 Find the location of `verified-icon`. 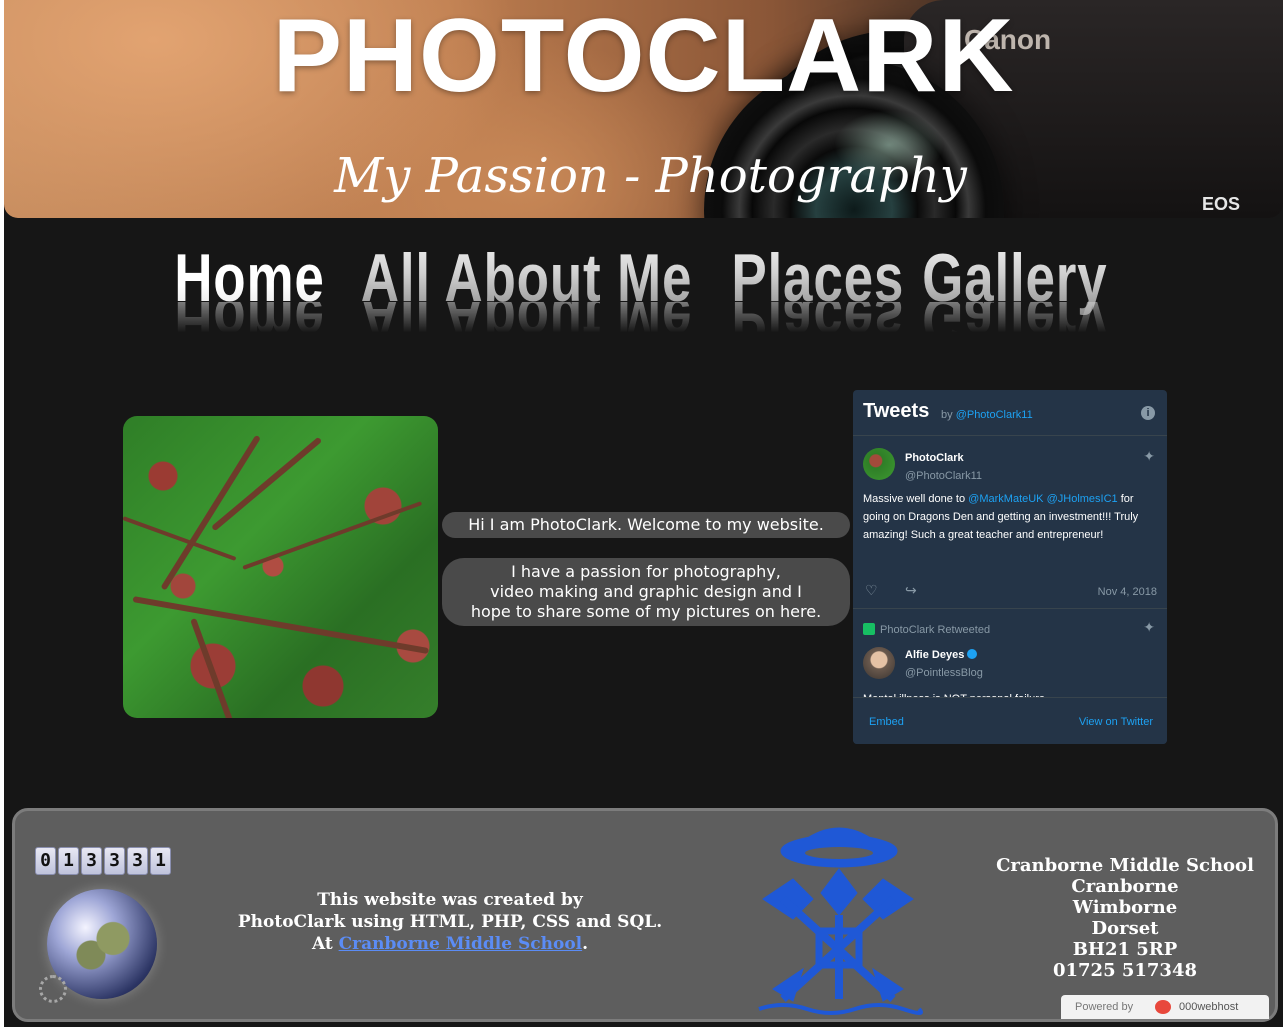

verified-icon is located at coordinates (972, 654).